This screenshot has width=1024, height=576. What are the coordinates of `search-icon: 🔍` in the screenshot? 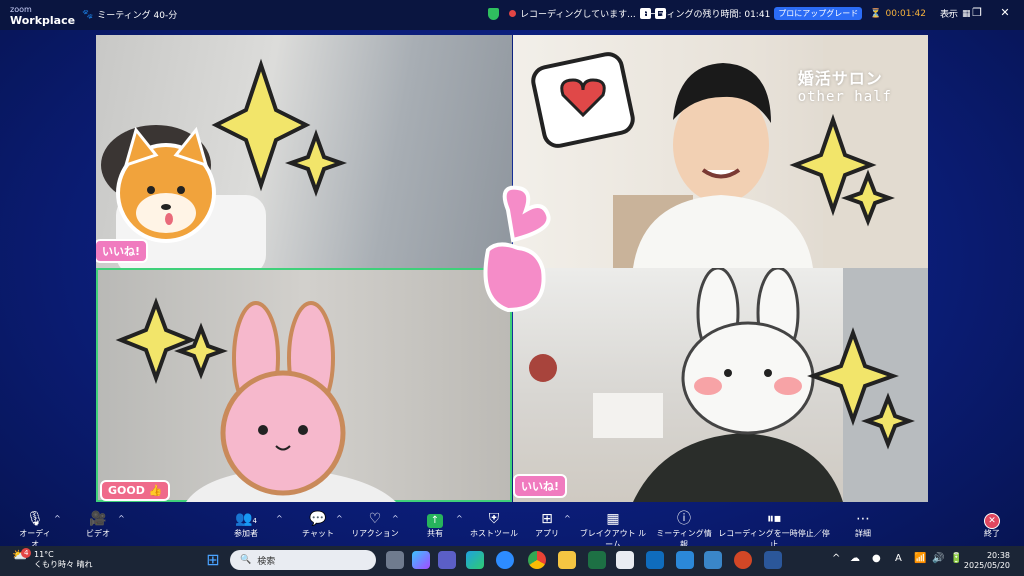 It's located at (246, 560).